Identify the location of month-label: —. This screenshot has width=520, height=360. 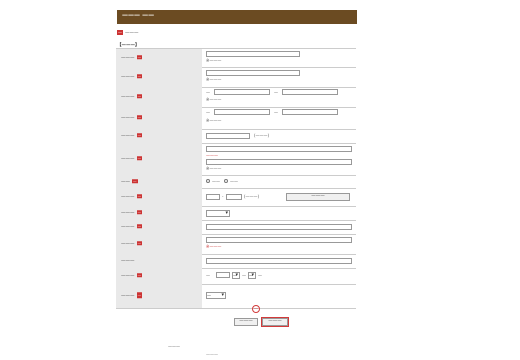
(244, 275).